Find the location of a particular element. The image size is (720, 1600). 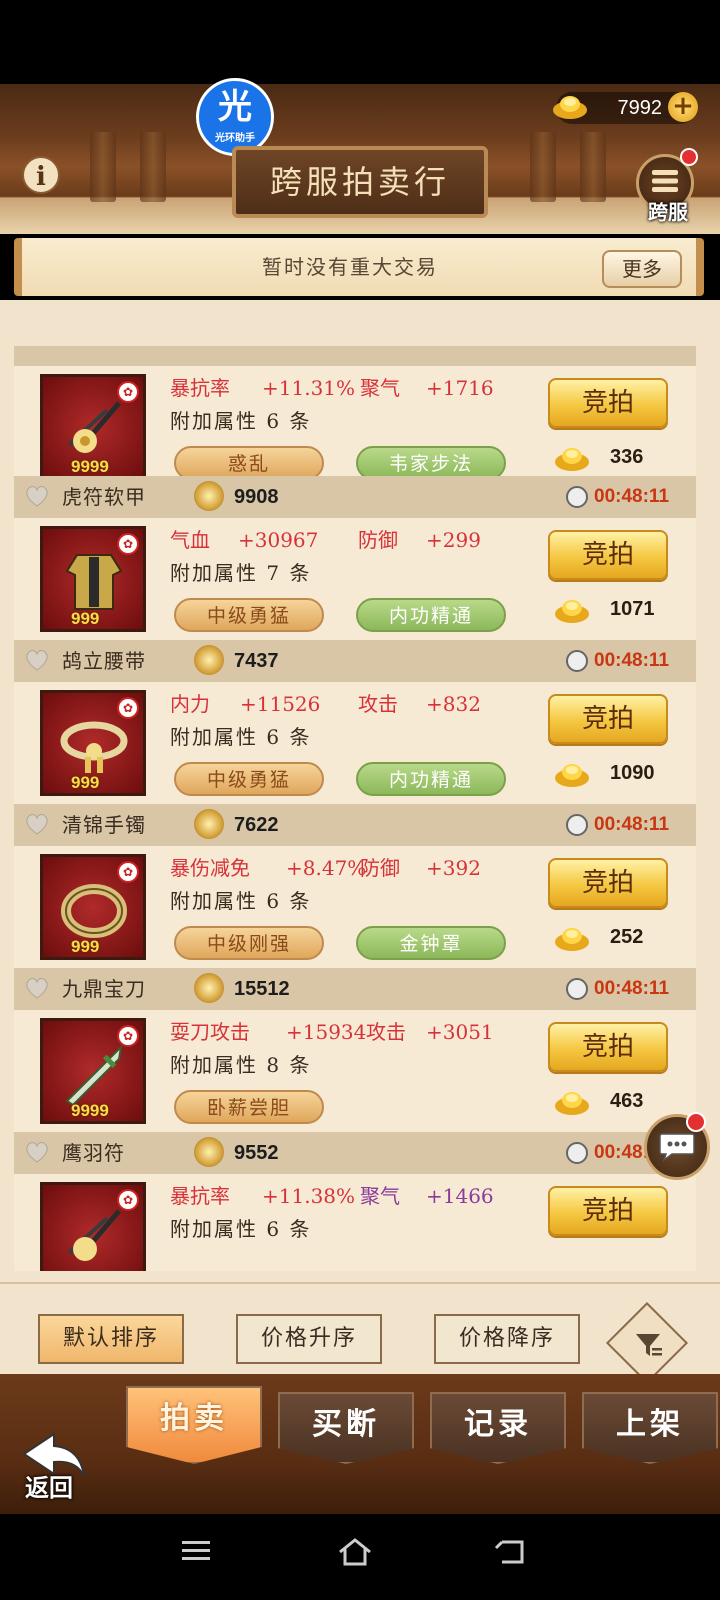

skill-tag: 卧薪尝胆 is located at coordinates (249, 1107).